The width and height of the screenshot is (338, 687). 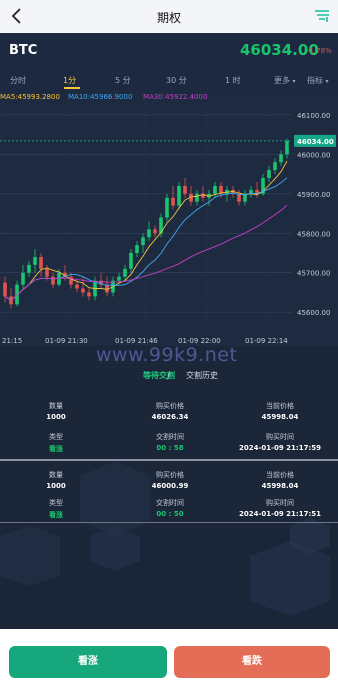 I want to click on buy-time-value: 2024-01-09 21:17:59, so click(x=280, y=448).